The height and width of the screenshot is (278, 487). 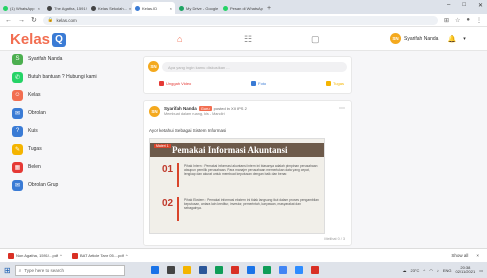 What do you see at coordinates (457, 20) in the screenshot?
I see `bookmark-star-icon: ☆` at bounding box center [457, 20].